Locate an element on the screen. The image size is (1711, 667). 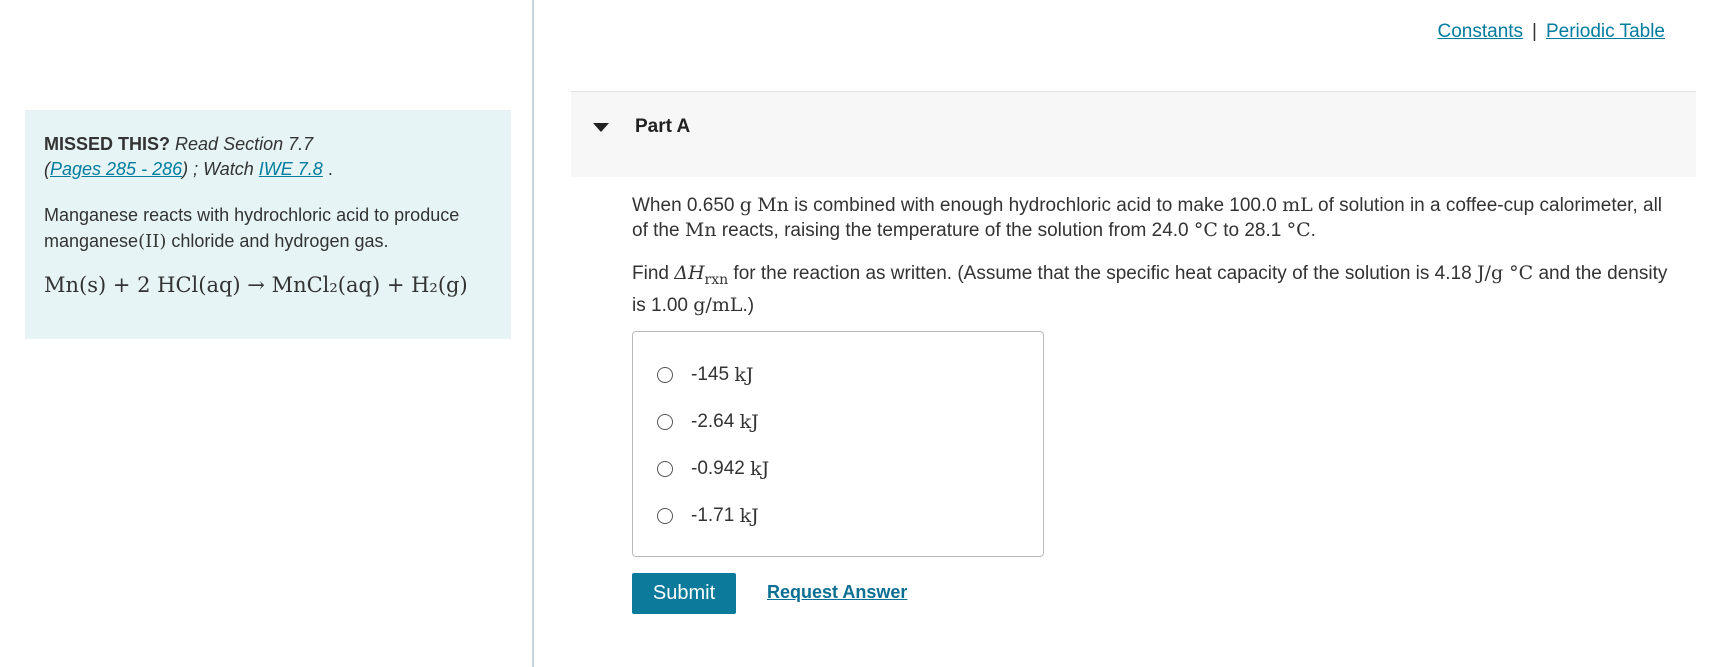
delta-h-symbol: ΔH is located at coordinates (689, 273).